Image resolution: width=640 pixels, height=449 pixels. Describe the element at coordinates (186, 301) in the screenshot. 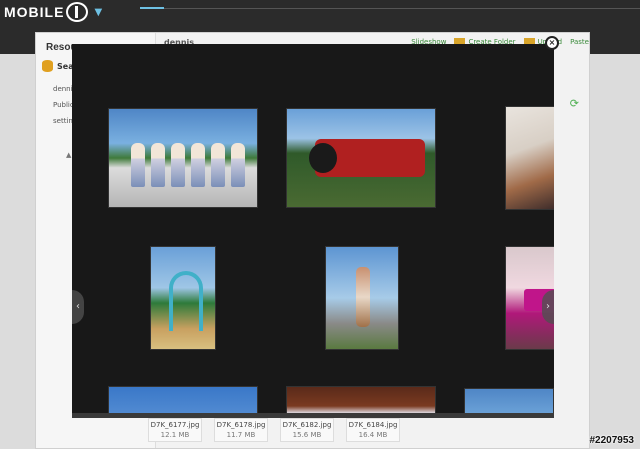

I see `arch-shape` at that location.